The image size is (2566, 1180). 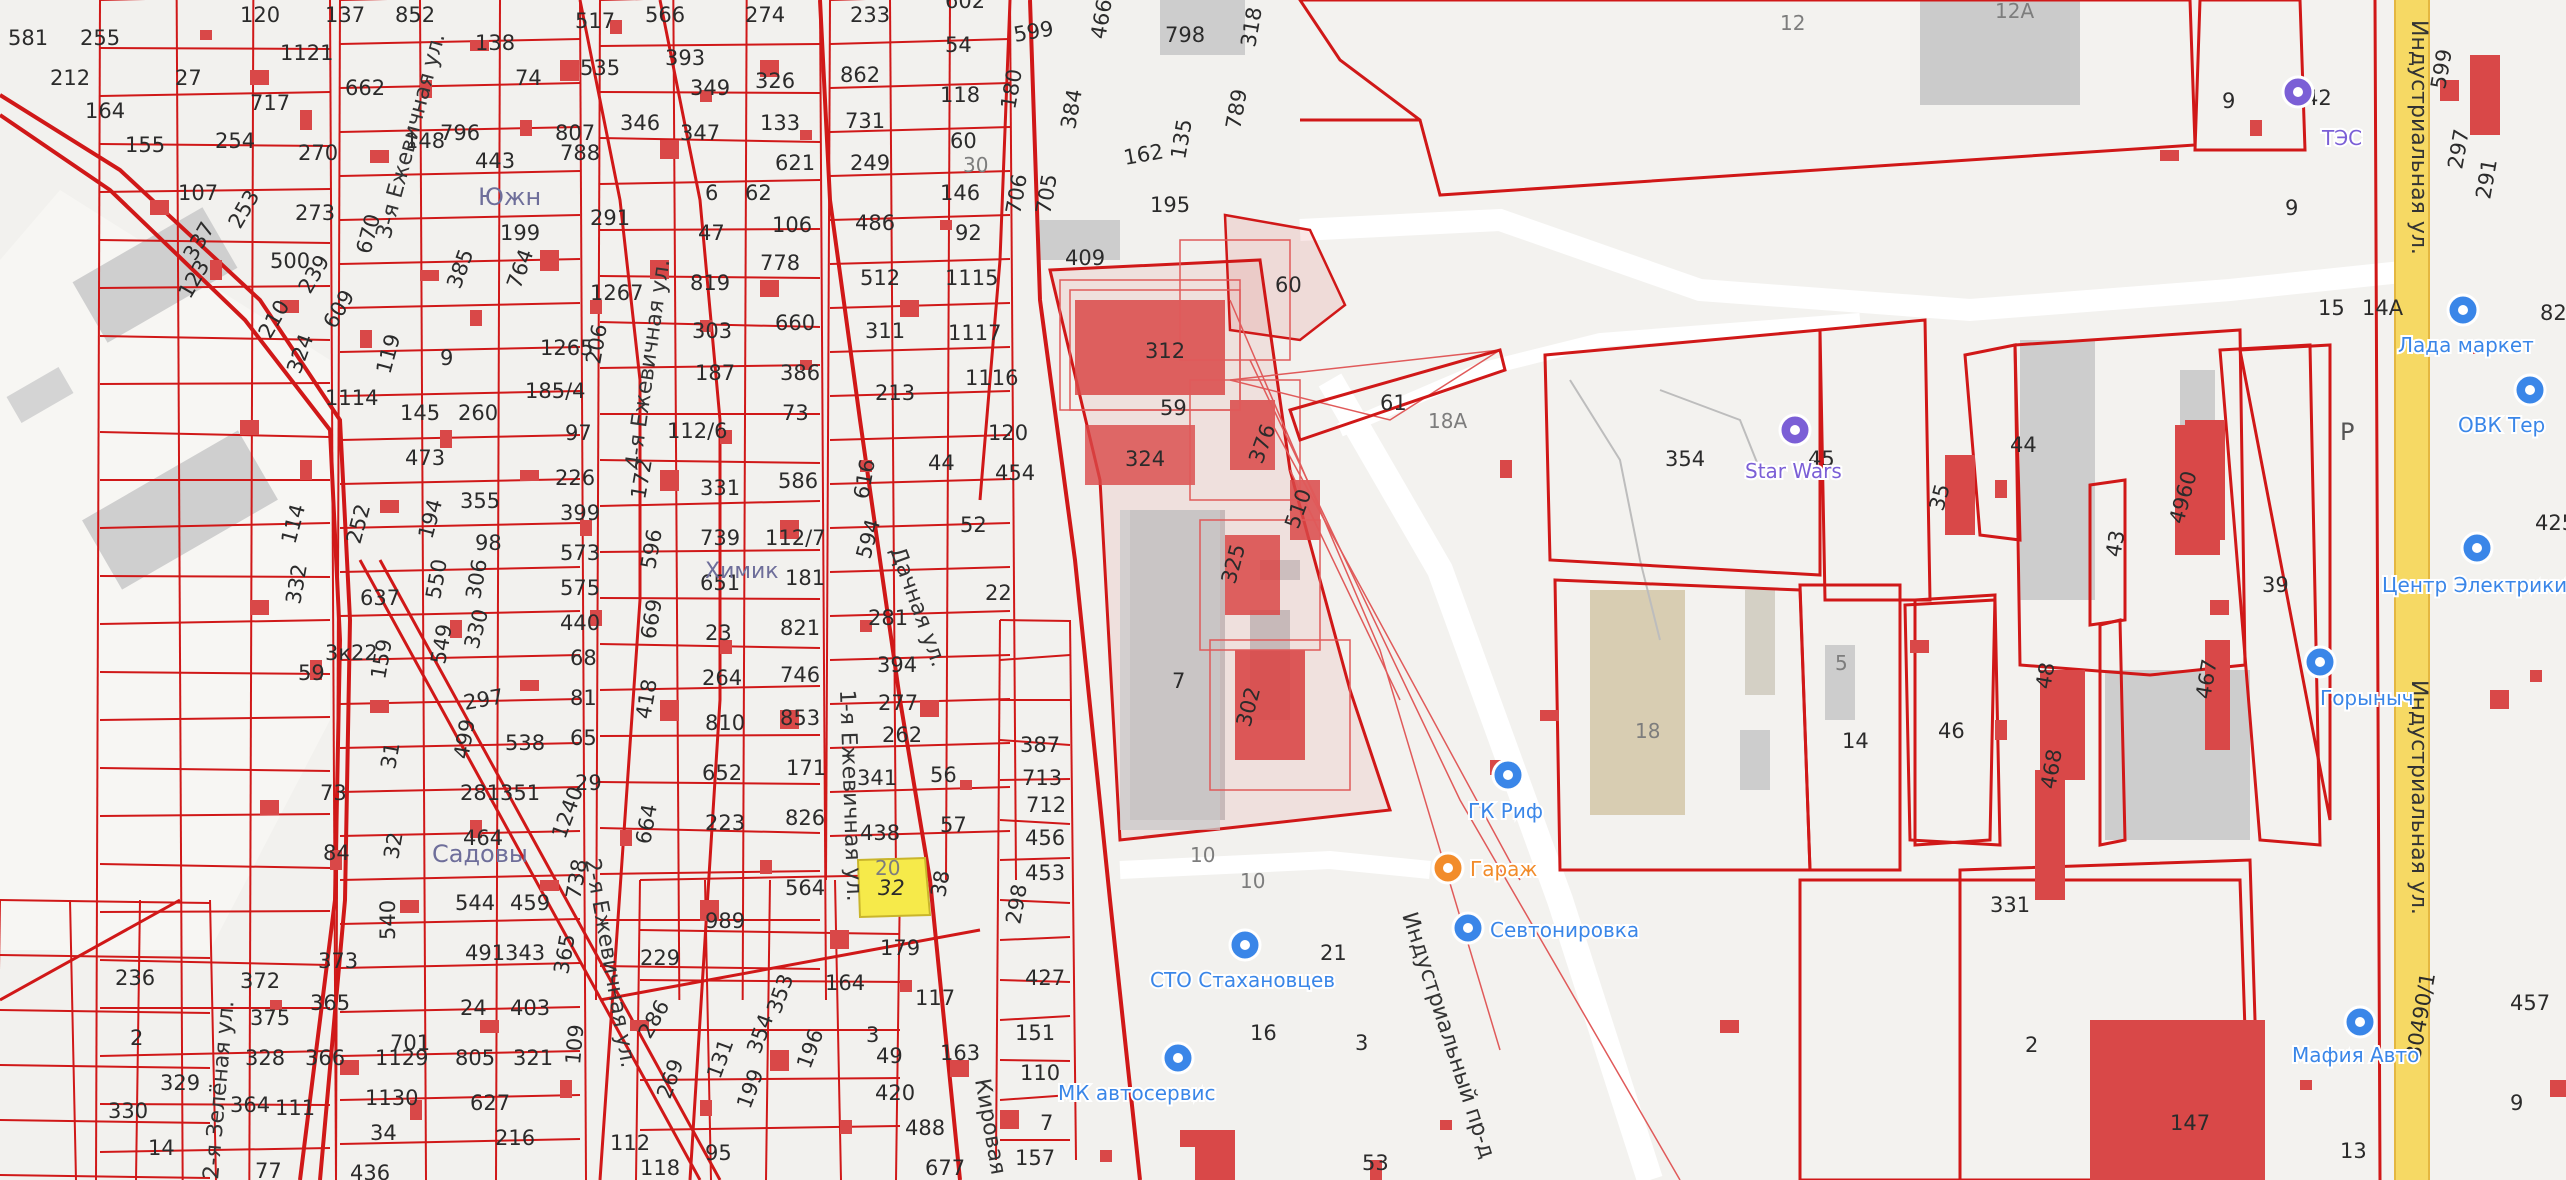 I want to click on parcel-number: 852, so click(x=415, y=15).